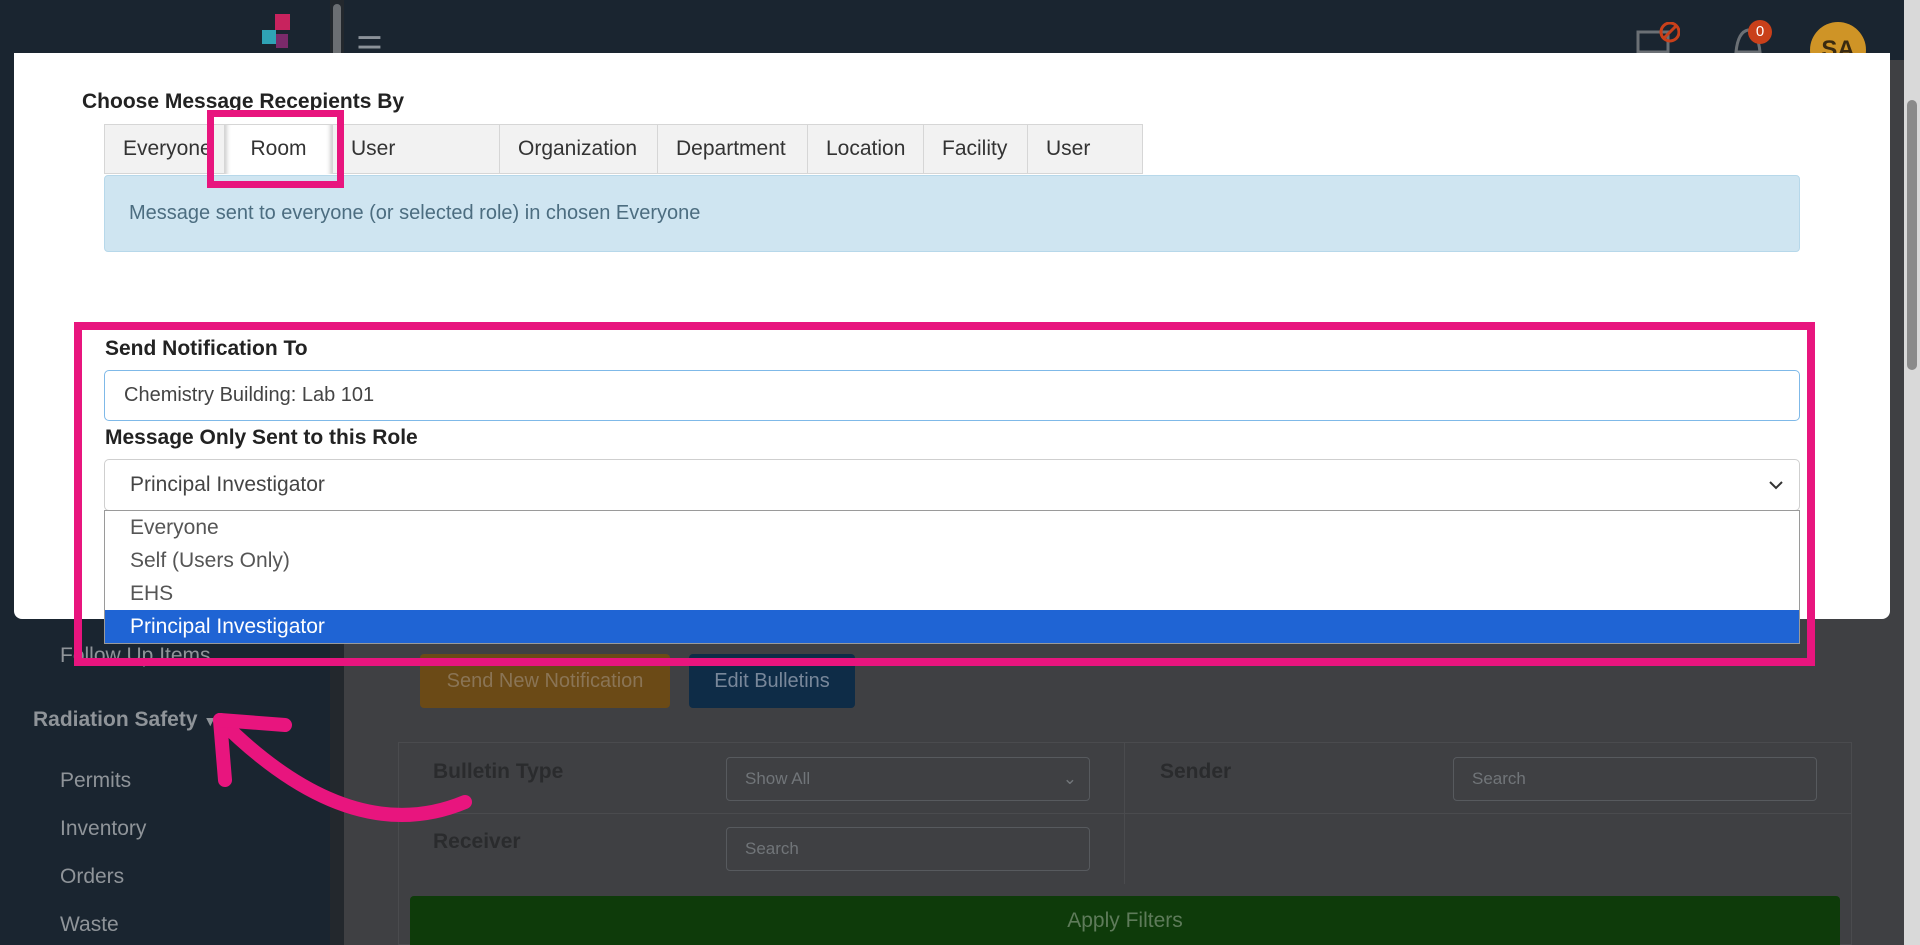  What do you see at coordinates (732, 149) in the screenshot?
I see `tab-department: Department` at bounding box center [732, 149].